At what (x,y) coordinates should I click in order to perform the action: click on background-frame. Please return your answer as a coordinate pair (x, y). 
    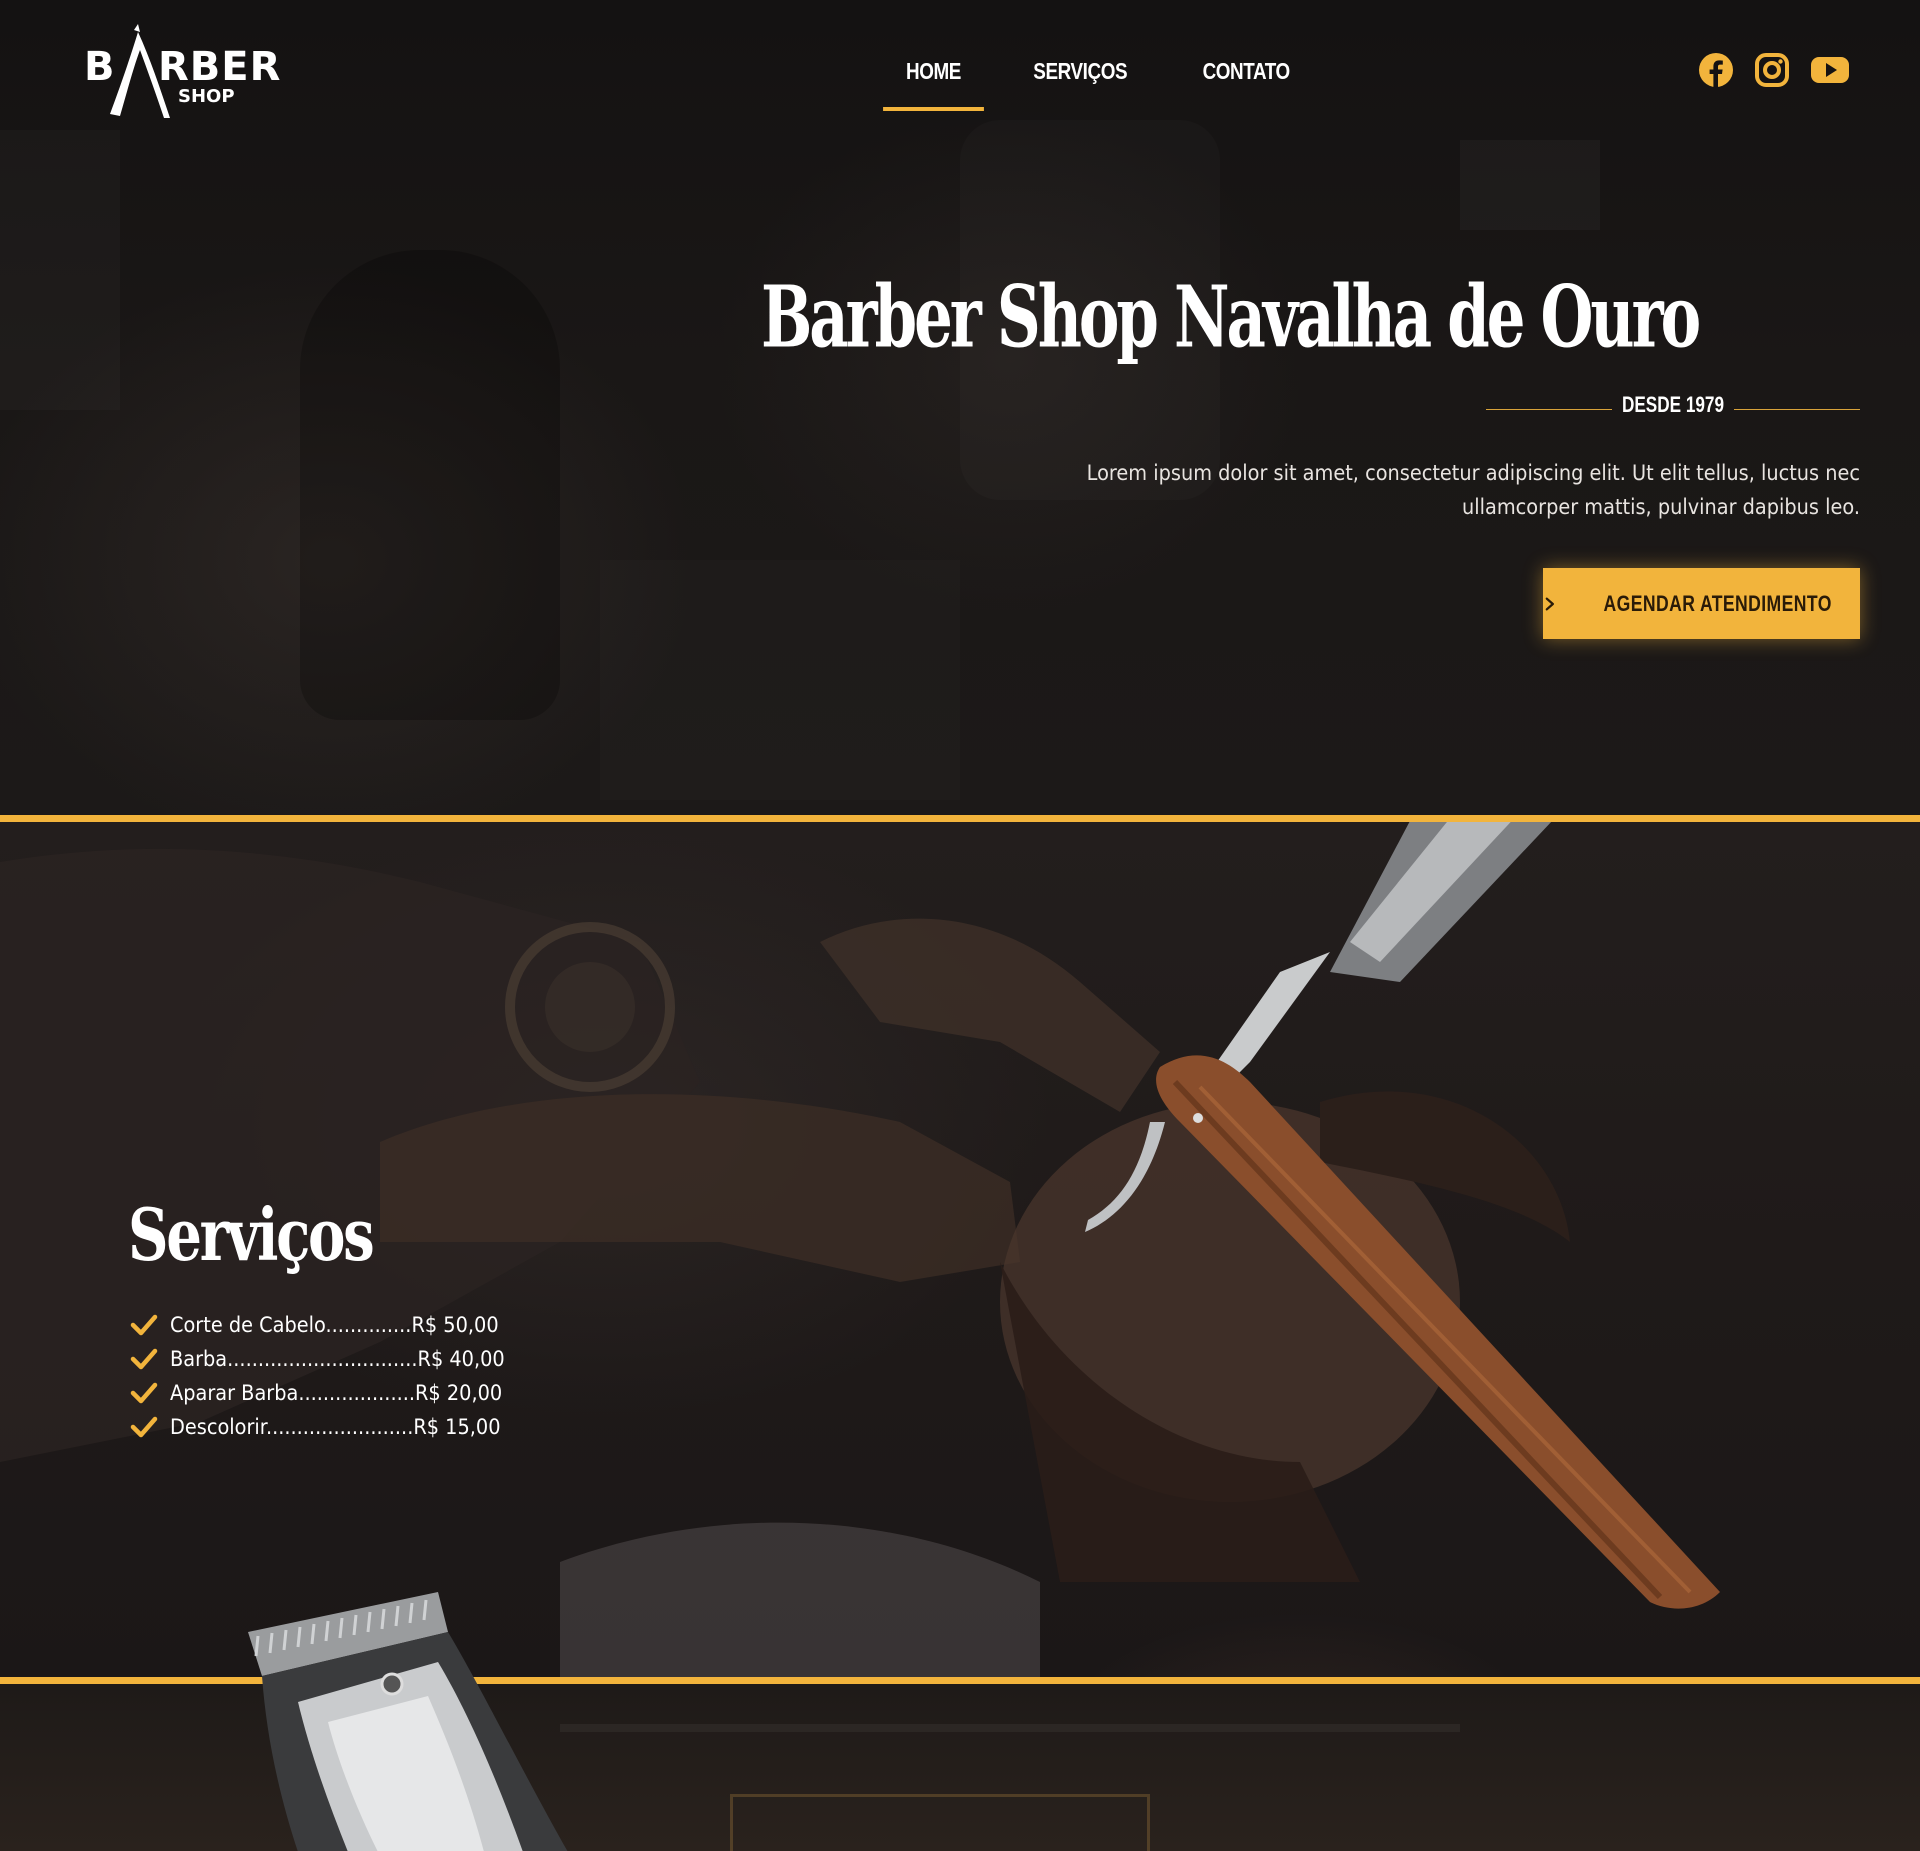
    Looking at the image, I should click on (940, 1822).